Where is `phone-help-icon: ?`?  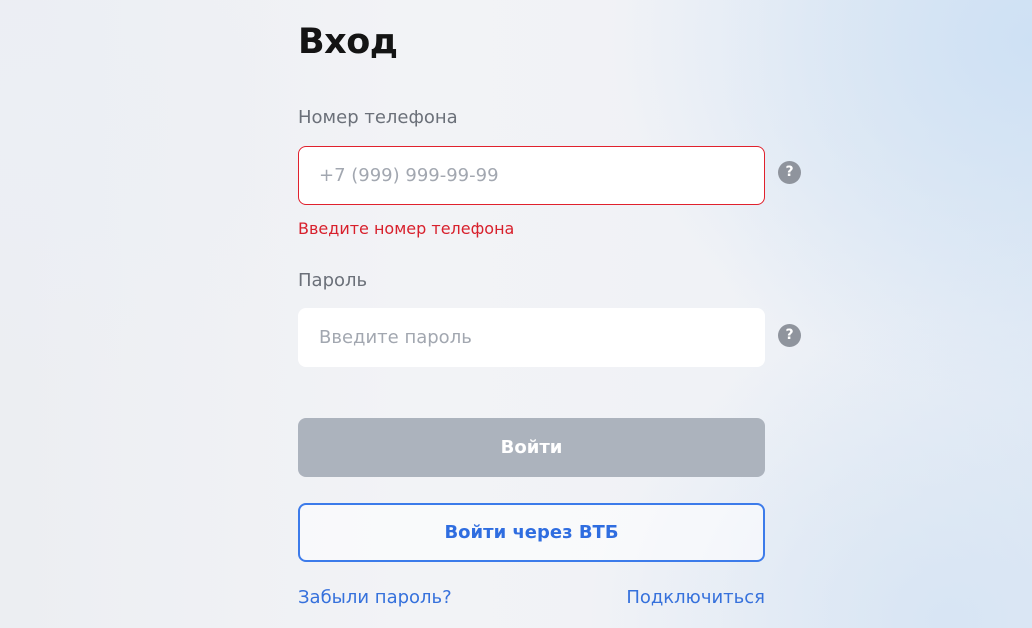
phone-help-icon: ? is located at coordinates (789, 172).